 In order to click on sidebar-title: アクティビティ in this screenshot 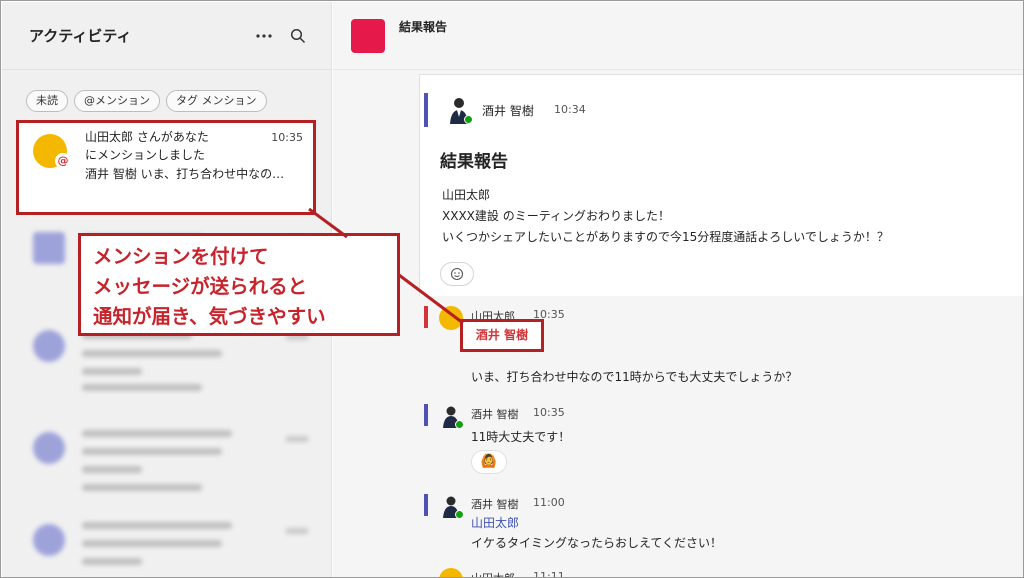, I will do `click(80, 36)`.